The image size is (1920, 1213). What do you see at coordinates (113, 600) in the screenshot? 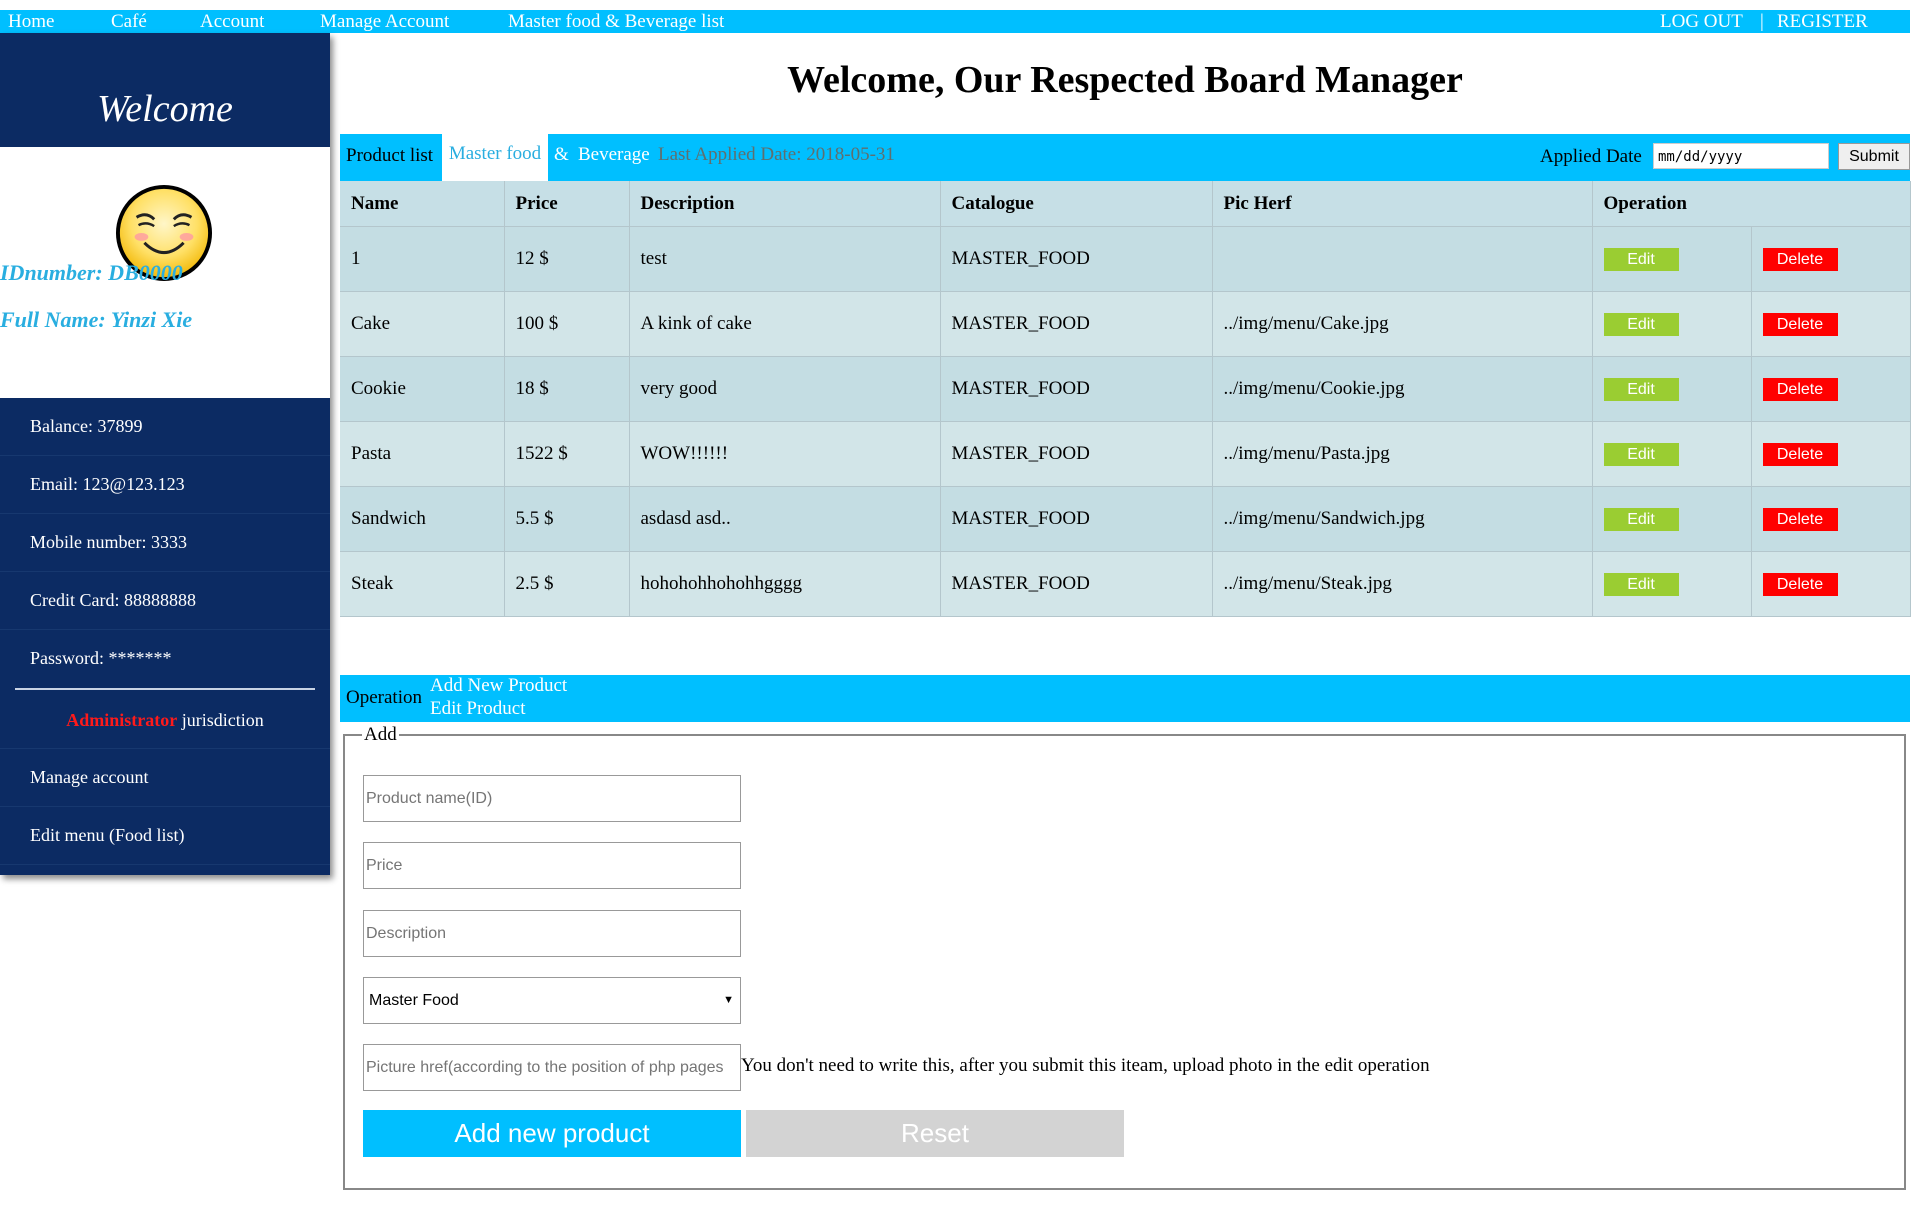
I see `credit-card-text: Credit Card: 88888888` at bounding box center [113, 600].